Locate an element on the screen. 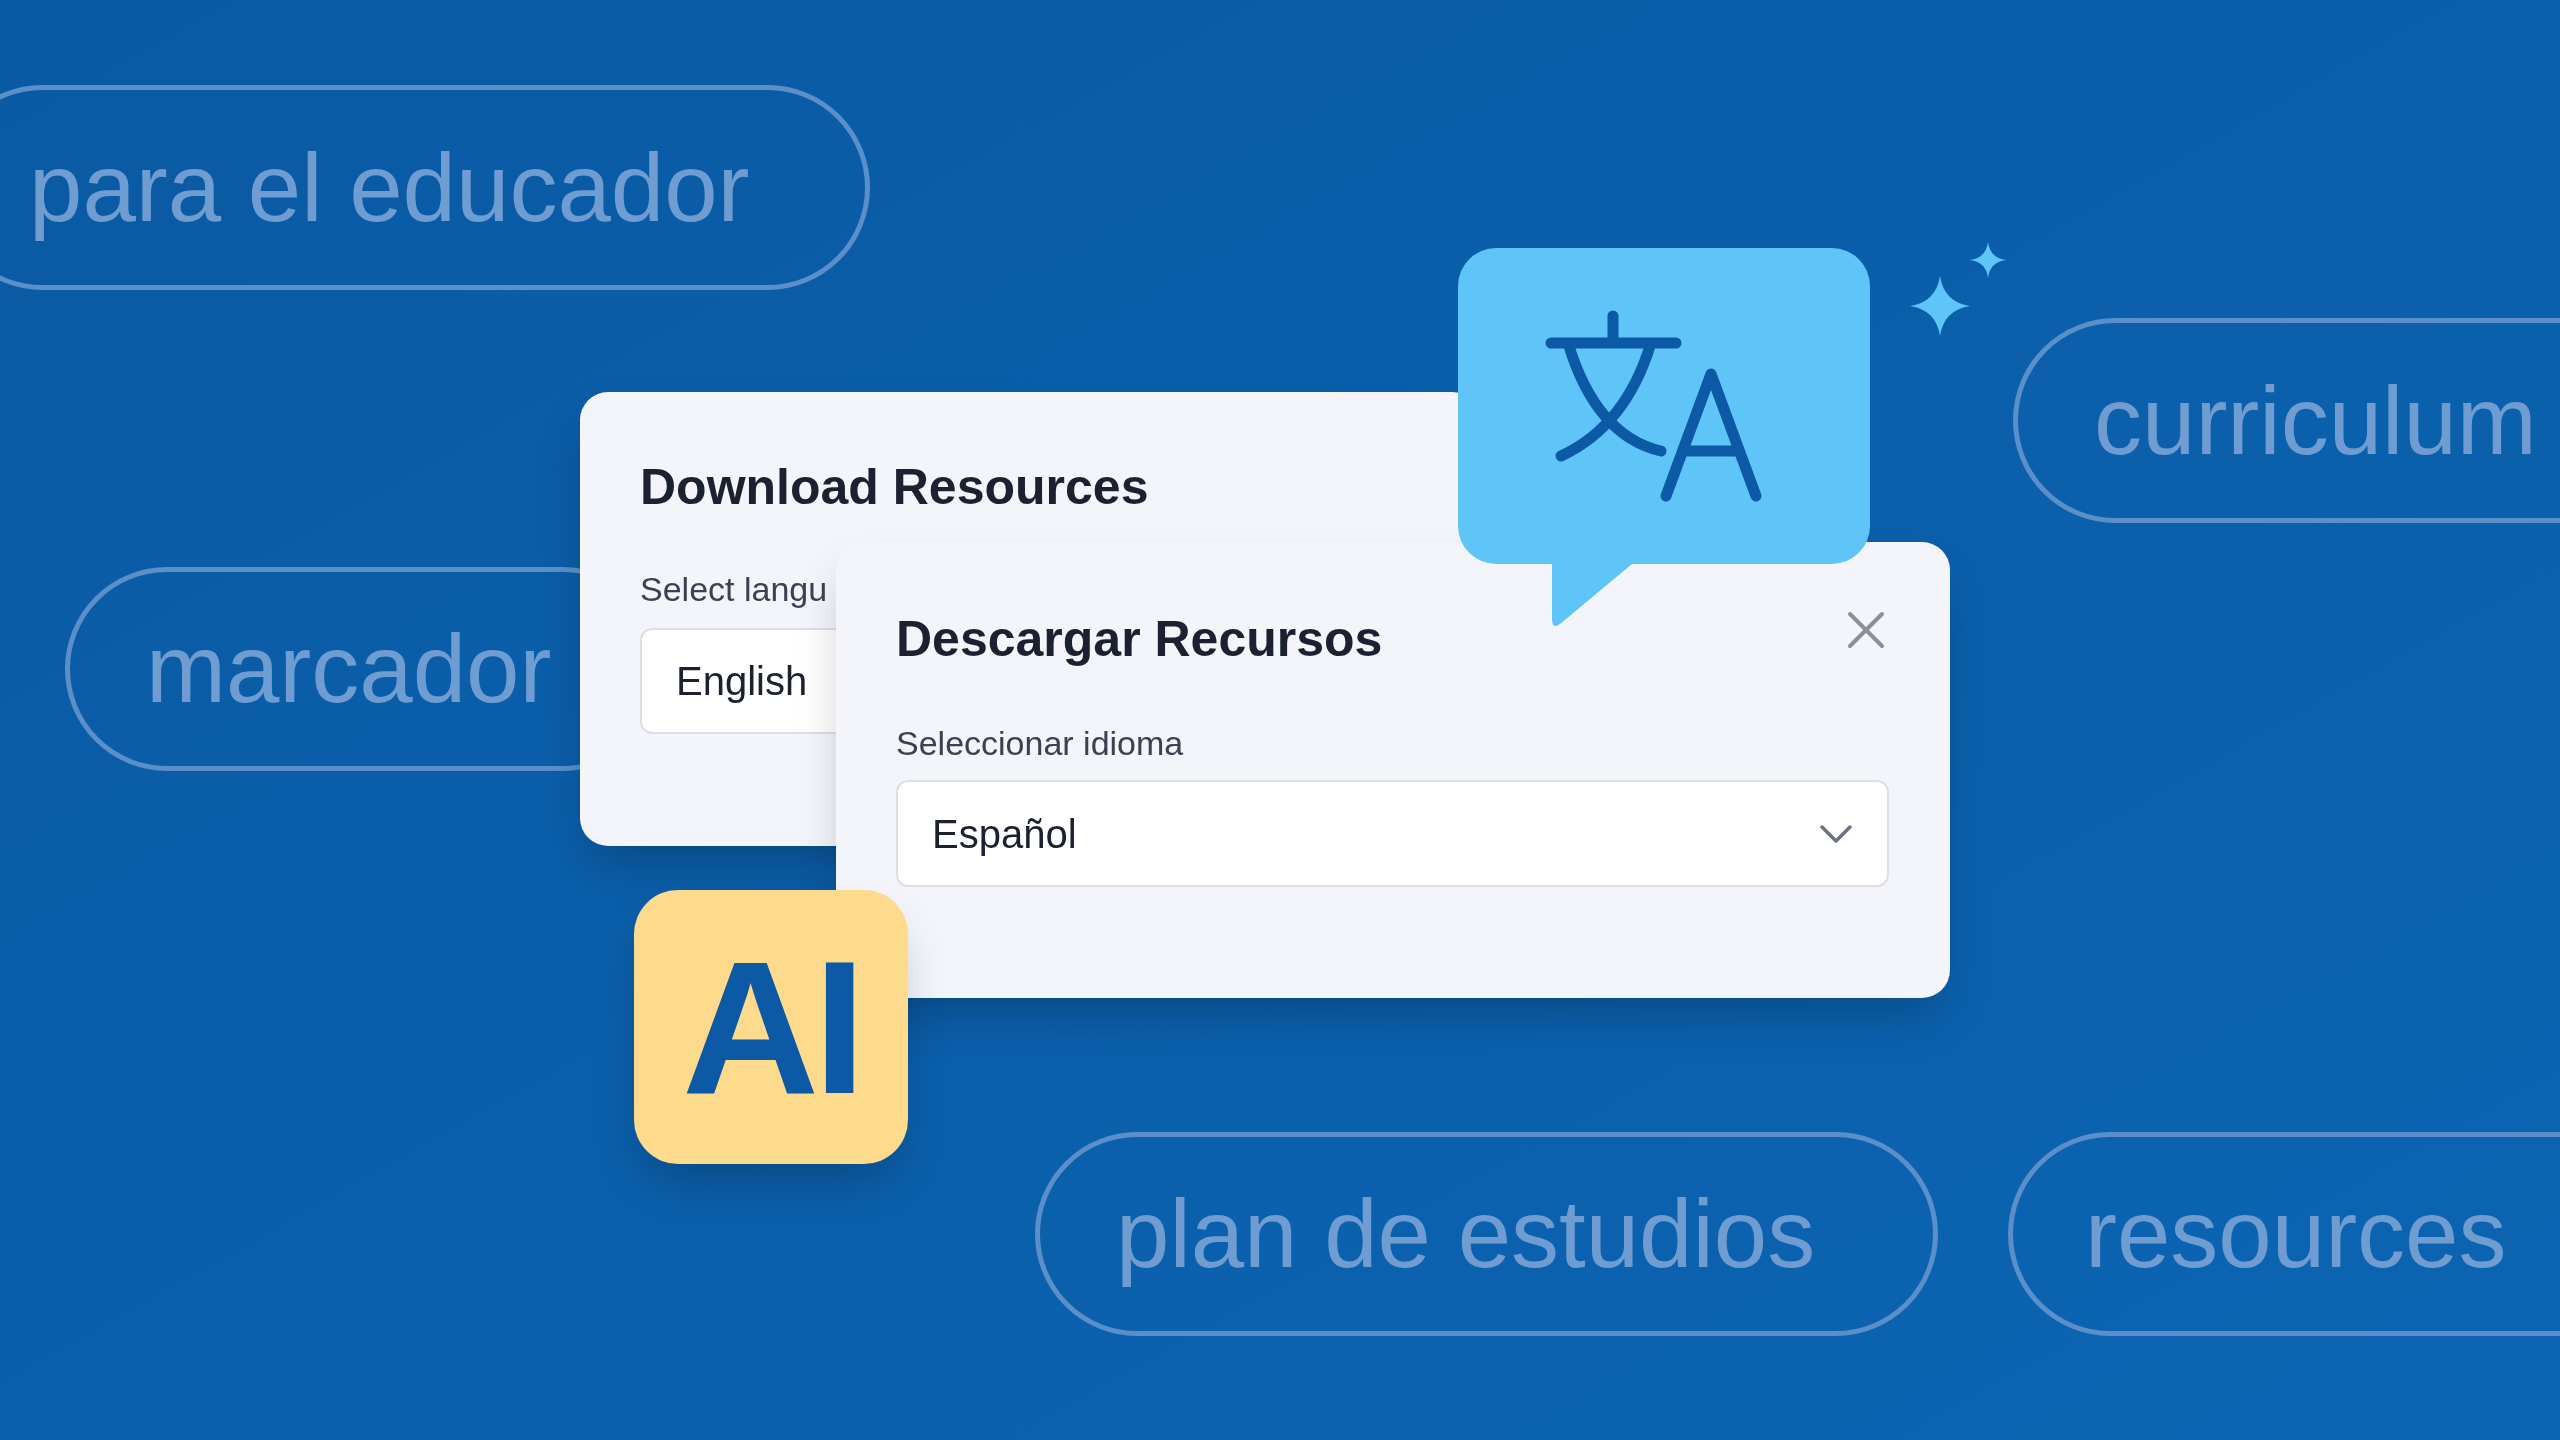 This screenshot has height=1440, width=2560. tag-pill: para el educador is located at coordinates (435, 187).